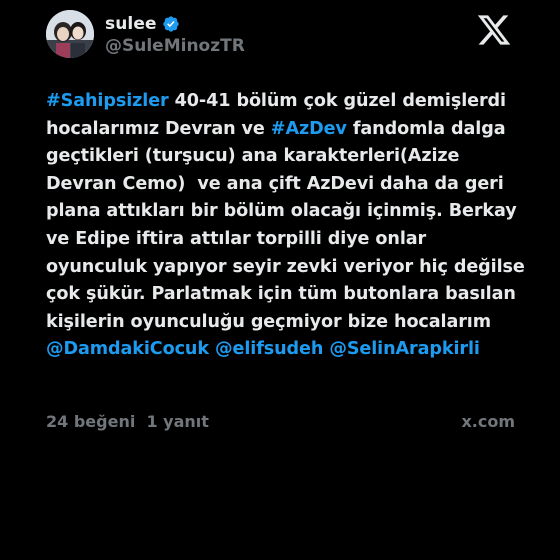 The image size is (560, 560). I want to click on engagement-stats: 24 beğeni 1 yanıt, so click(127, 421).